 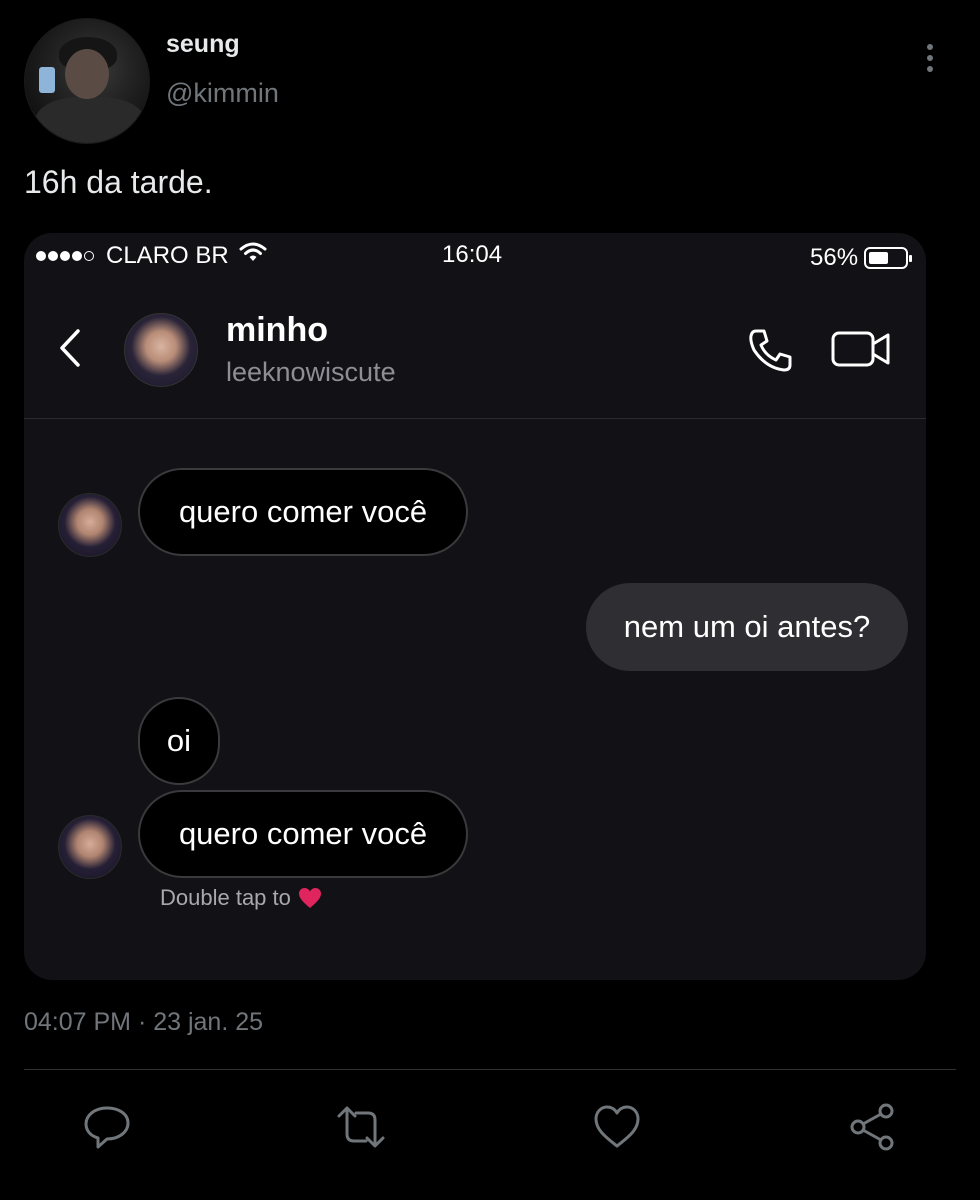 What do you see at coordinates (167, 255) in the screenshot?
I see `carrier-name: CLARO BR` at bounding box center [167, 255].